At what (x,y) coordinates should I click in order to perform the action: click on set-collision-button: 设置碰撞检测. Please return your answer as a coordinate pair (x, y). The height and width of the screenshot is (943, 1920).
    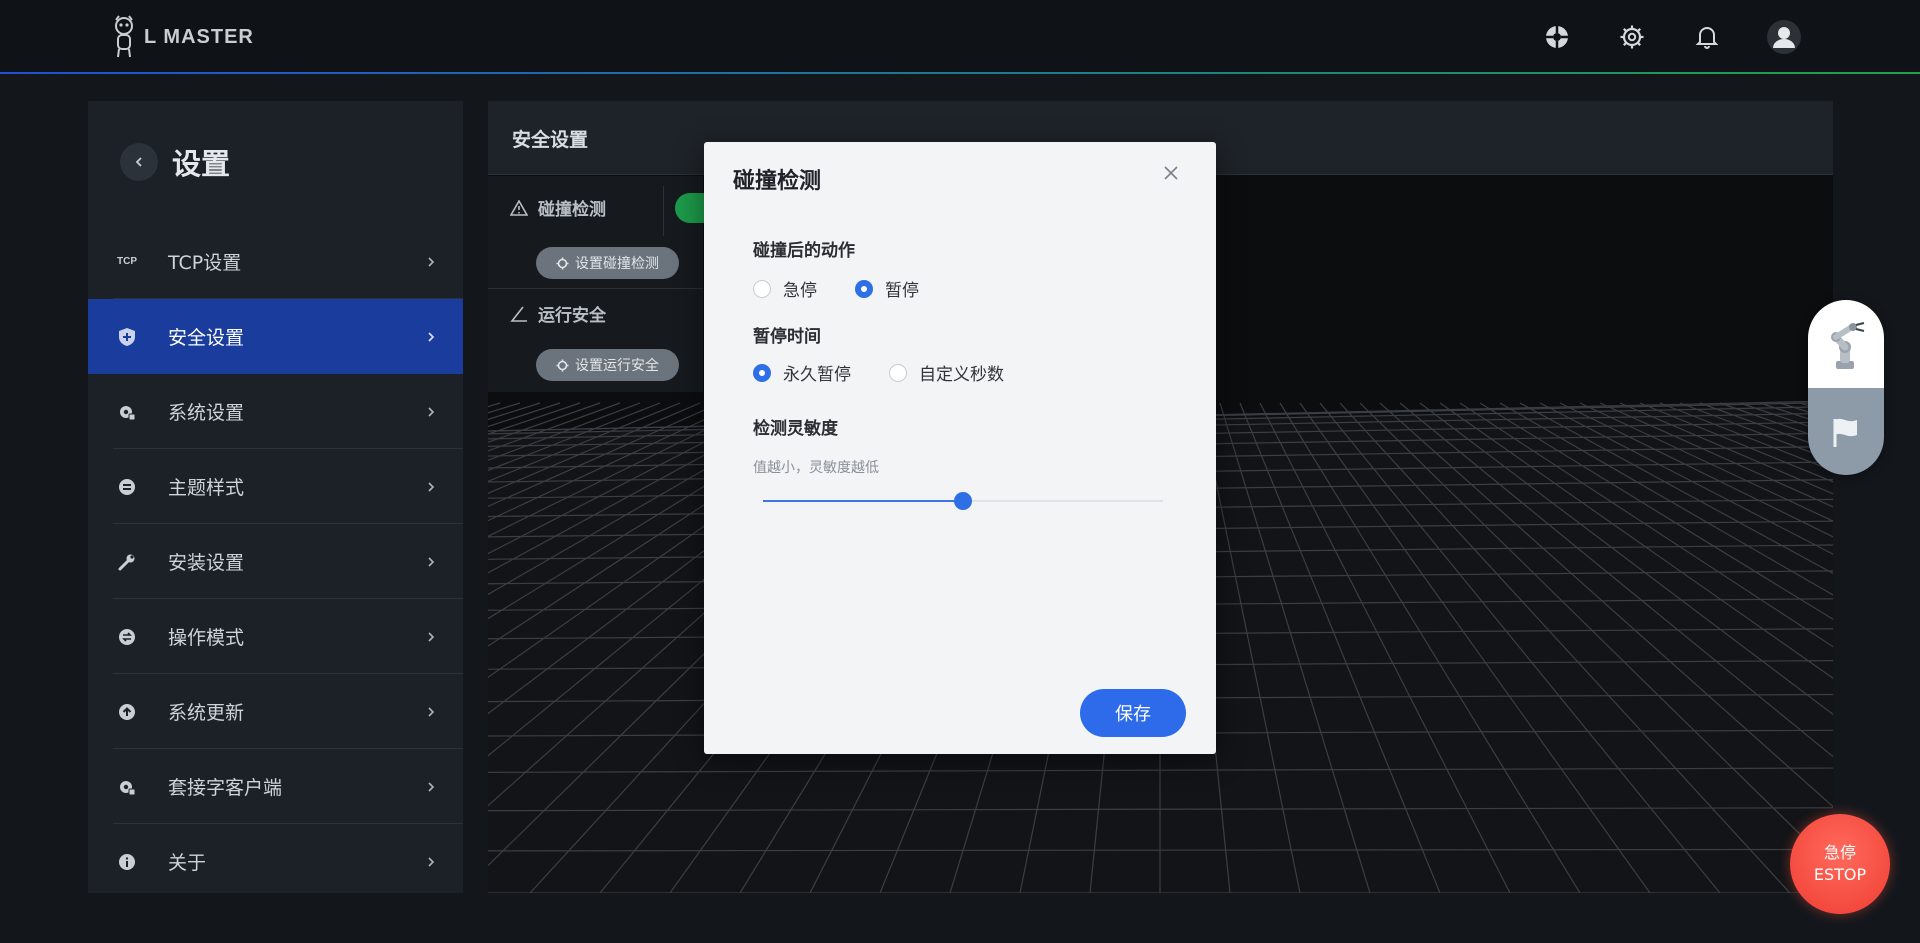
    Looking at the image, I should click on (607, 263).